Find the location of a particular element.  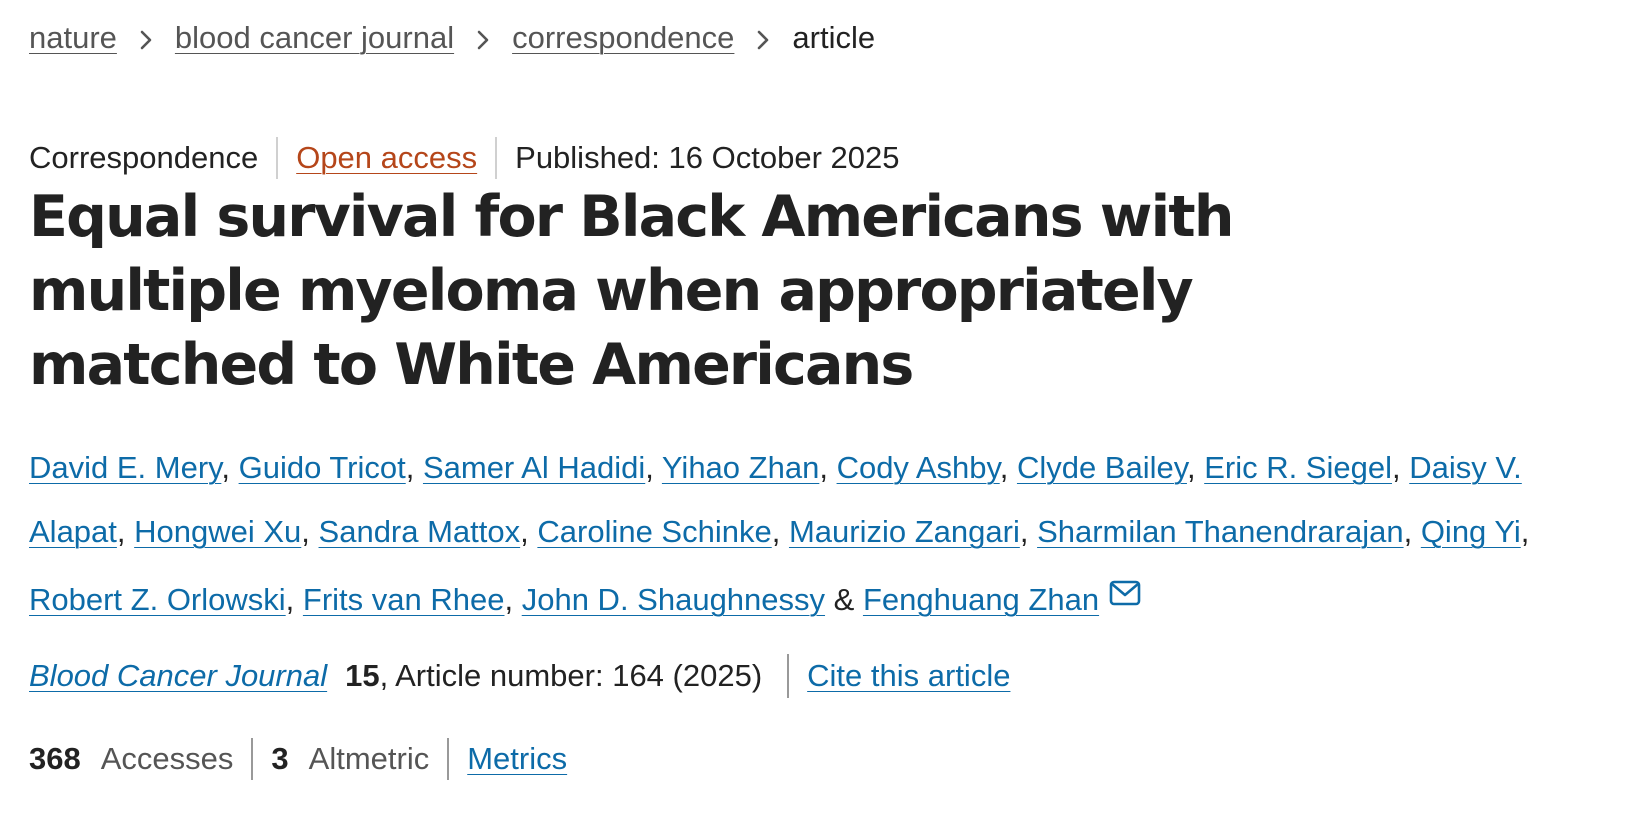

mail-icon is located at coordinates (1125, 596).